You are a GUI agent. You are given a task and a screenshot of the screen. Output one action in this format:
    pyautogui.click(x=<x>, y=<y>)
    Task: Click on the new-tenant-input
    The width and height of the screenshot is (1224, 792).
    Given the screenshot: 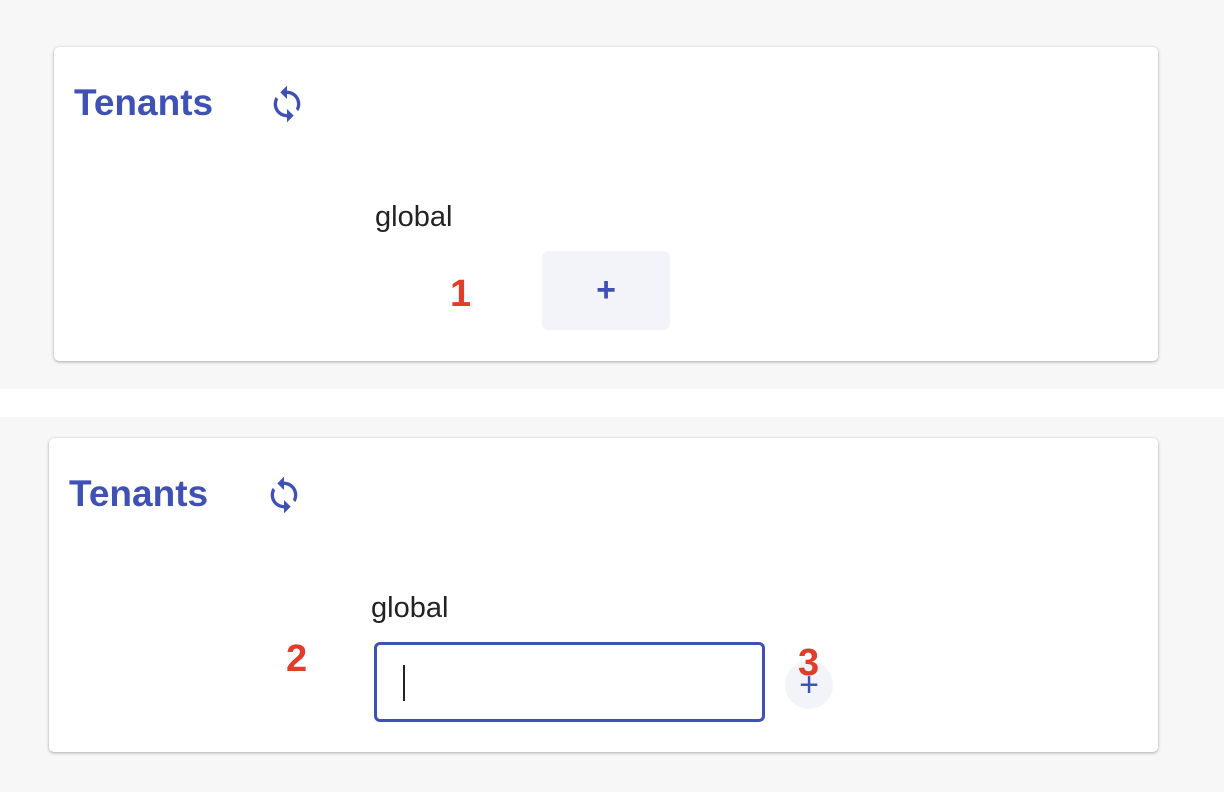 What is the action you would take?
    pyautogui.click(x=569, y=682)
    